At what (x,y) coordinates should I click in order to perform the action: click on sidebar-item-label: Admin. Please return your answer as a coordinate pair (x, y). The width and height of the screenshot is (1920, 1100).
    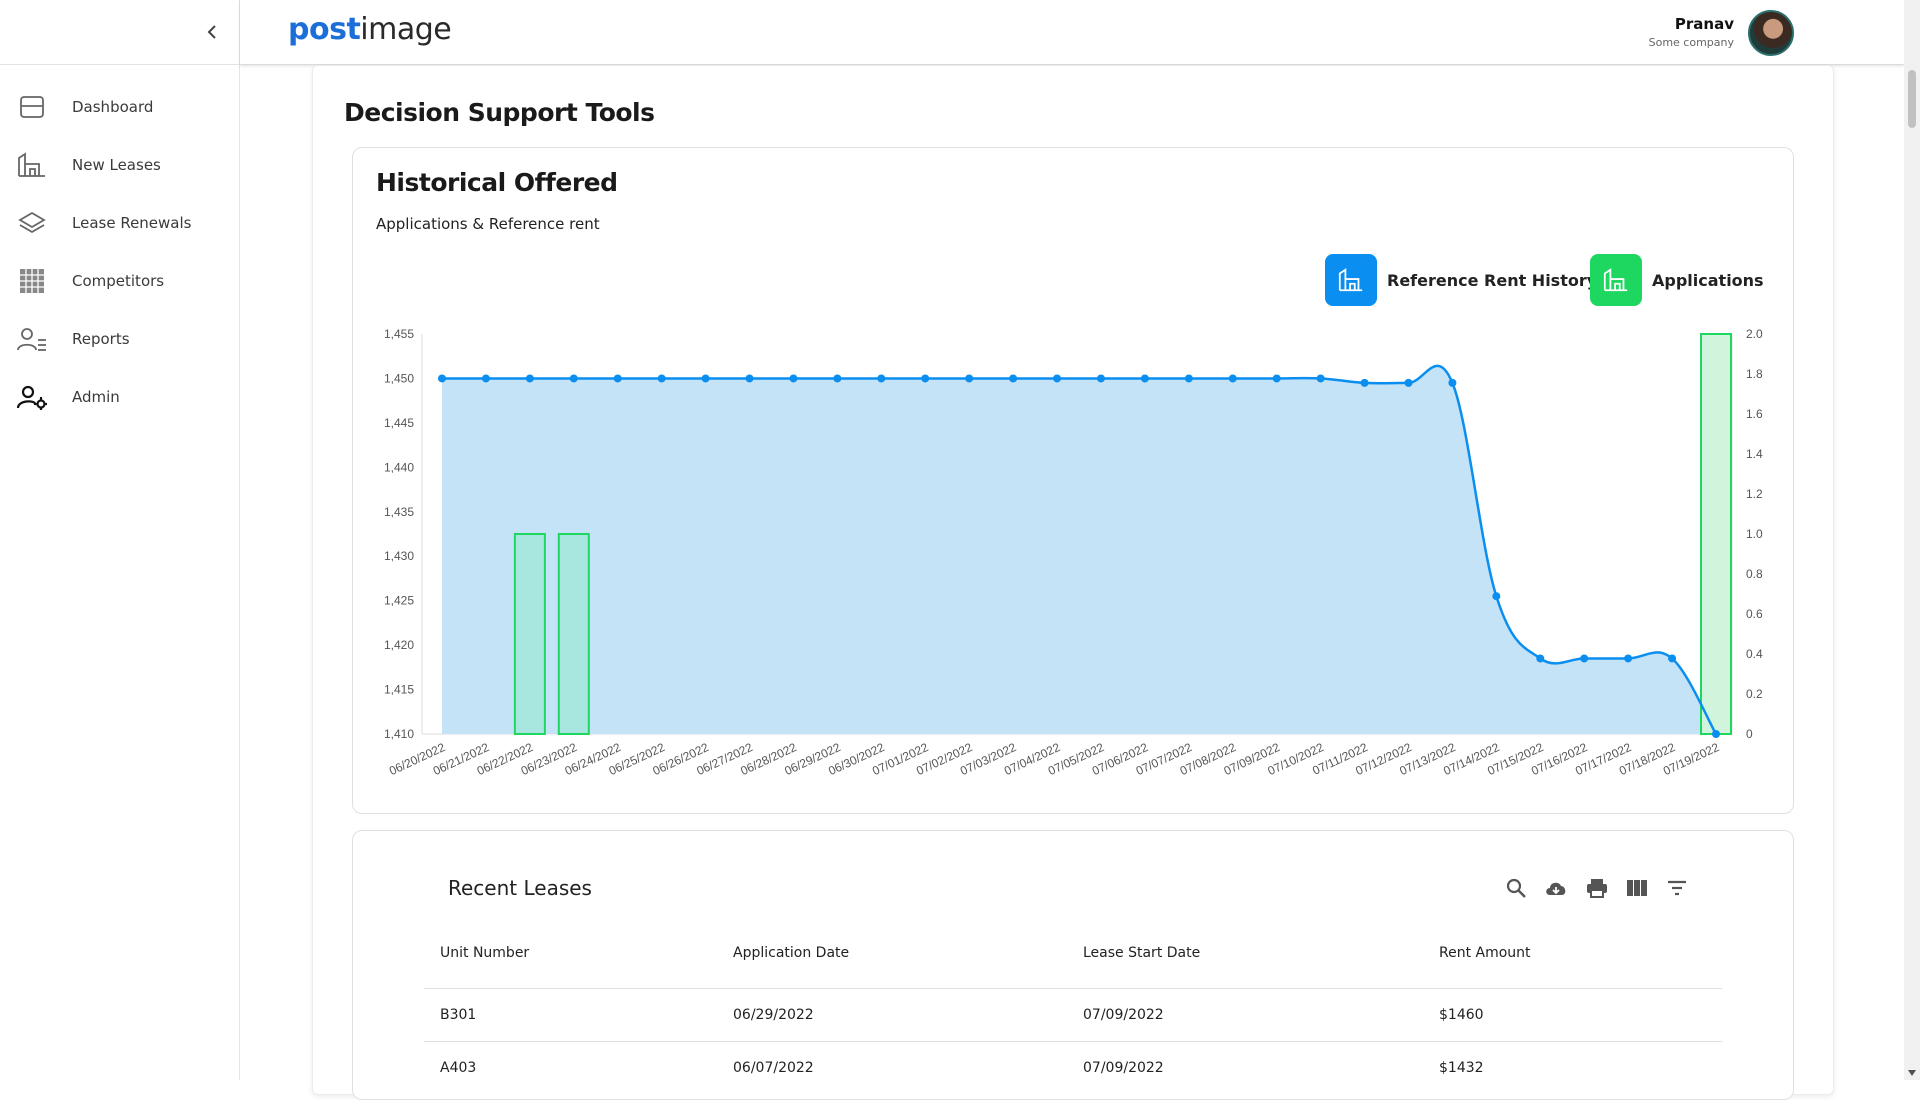
    Looking at the image, I should click on (96, 397).